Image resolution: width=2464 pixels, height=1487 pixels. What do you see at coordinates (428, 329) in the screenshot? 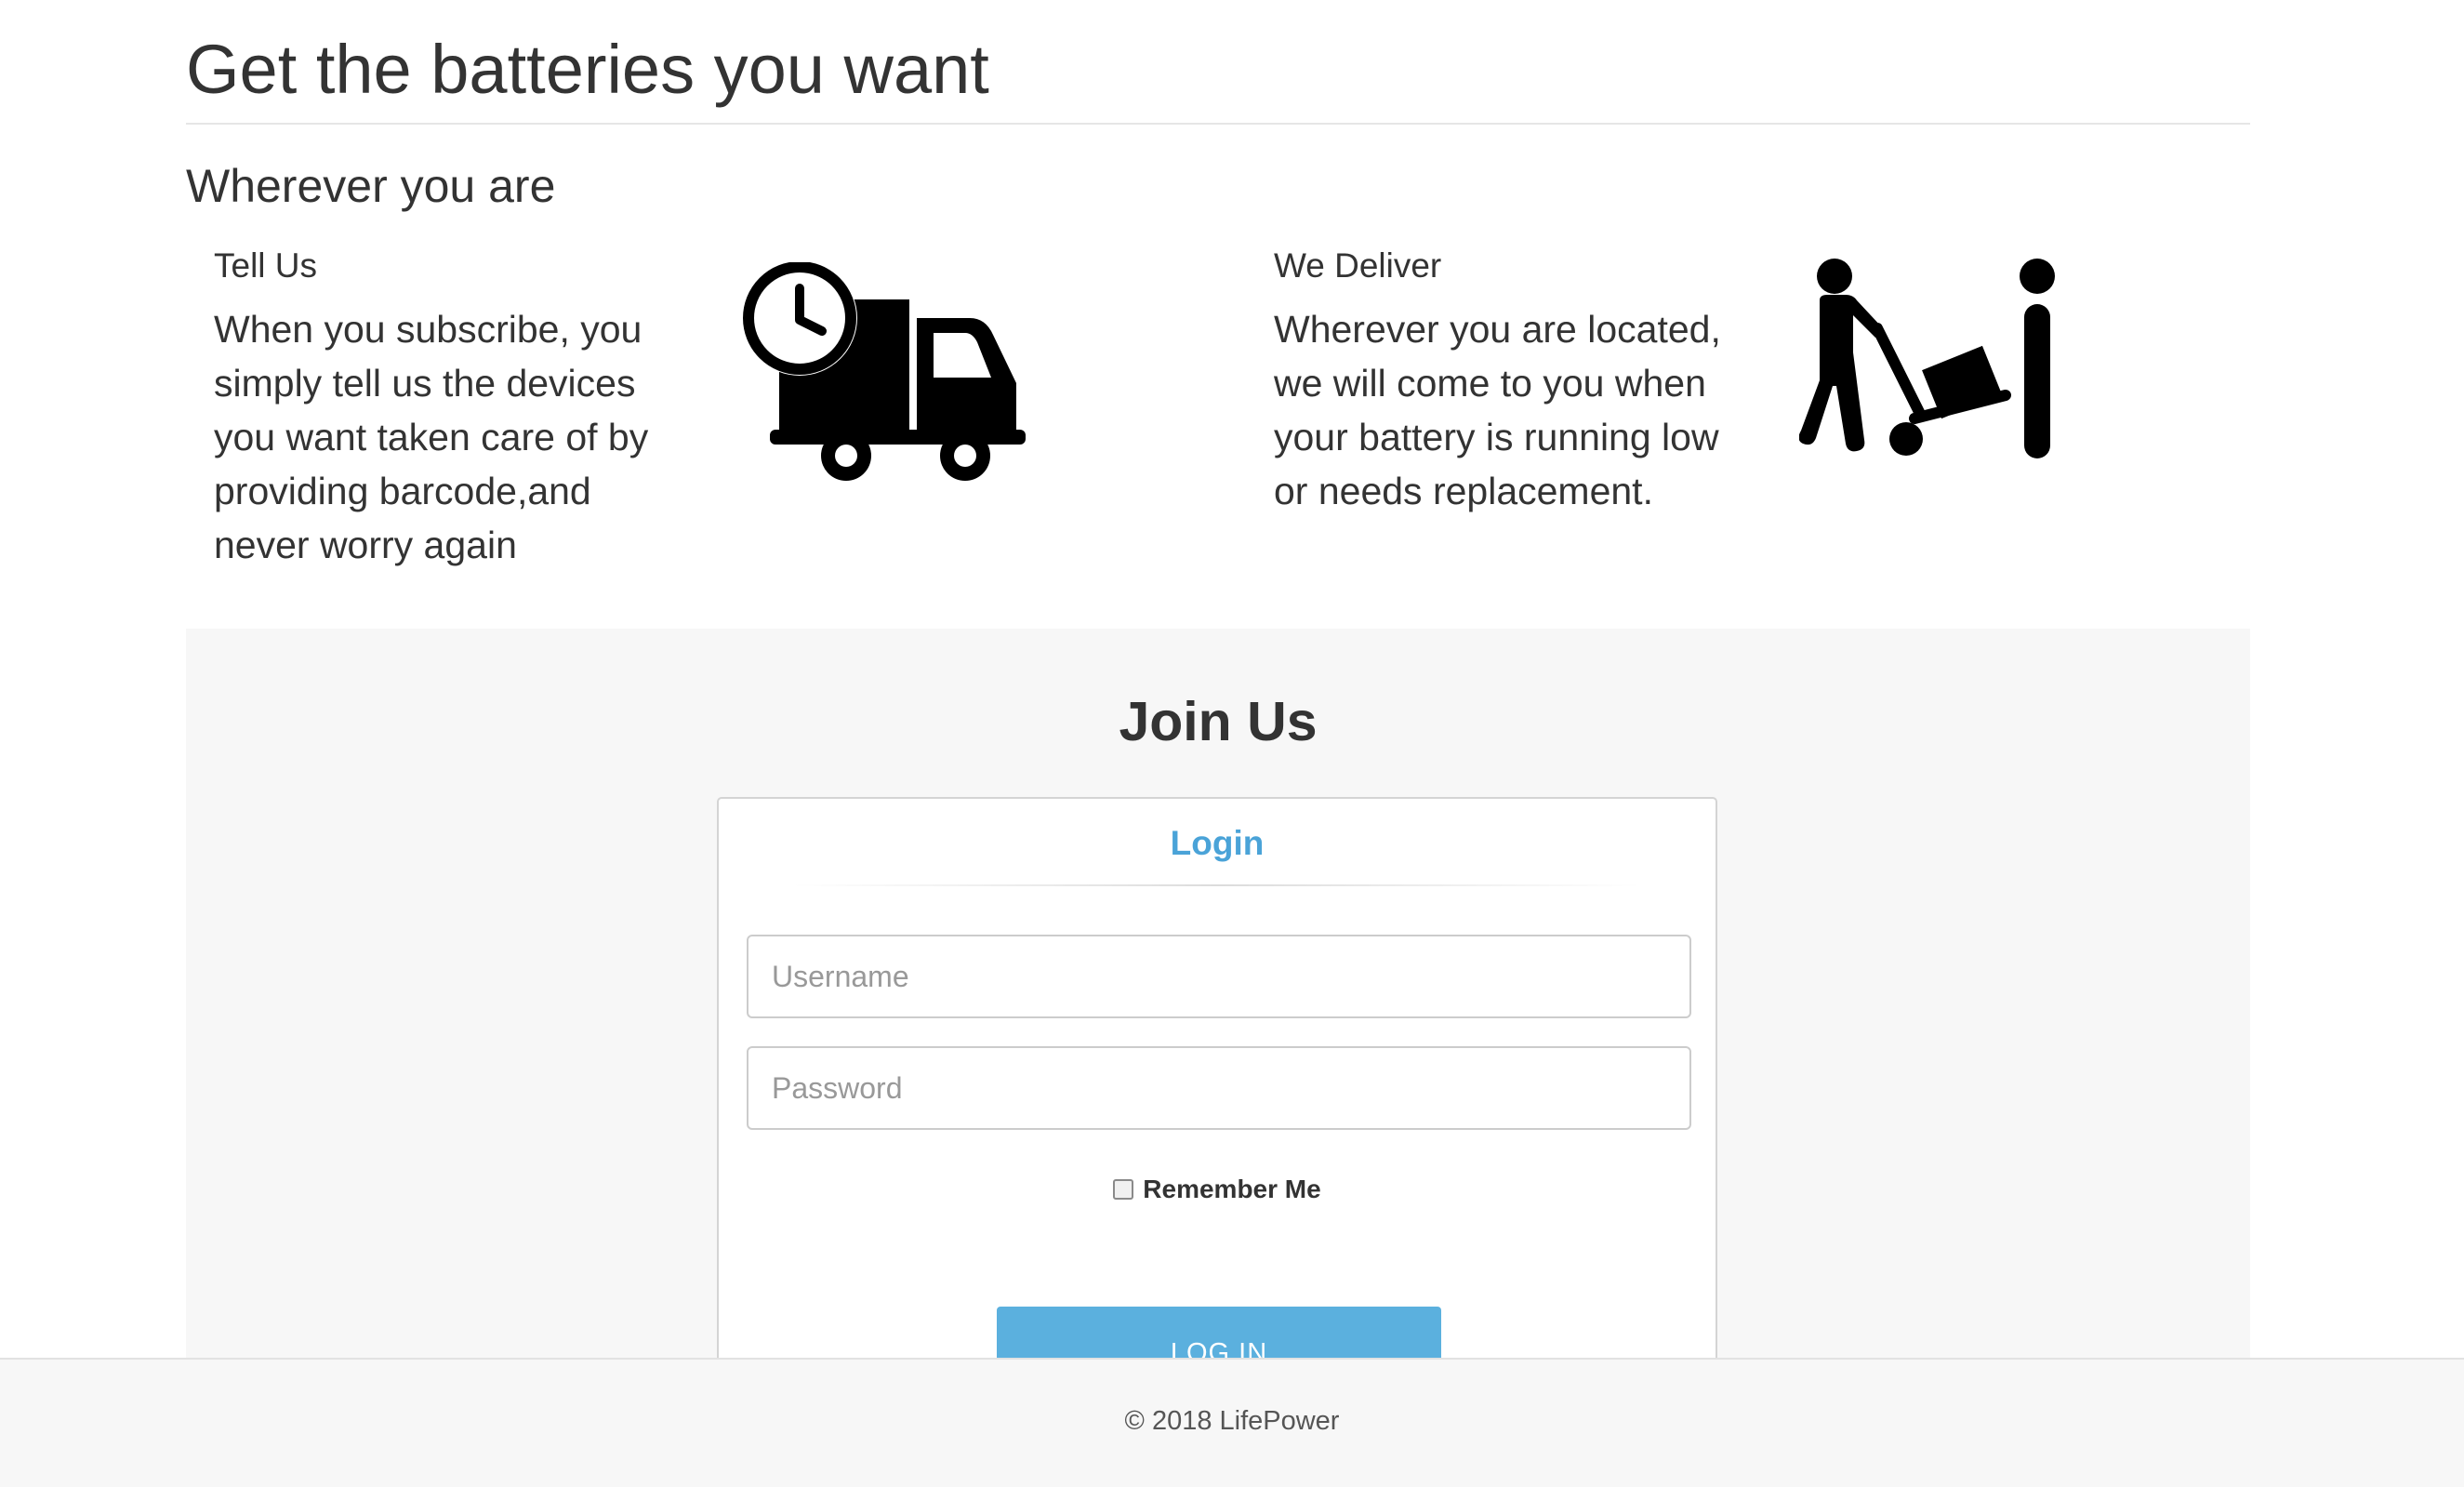
I see `feature-text-line: When you subscribe, you` at bounding box center [428, 329].